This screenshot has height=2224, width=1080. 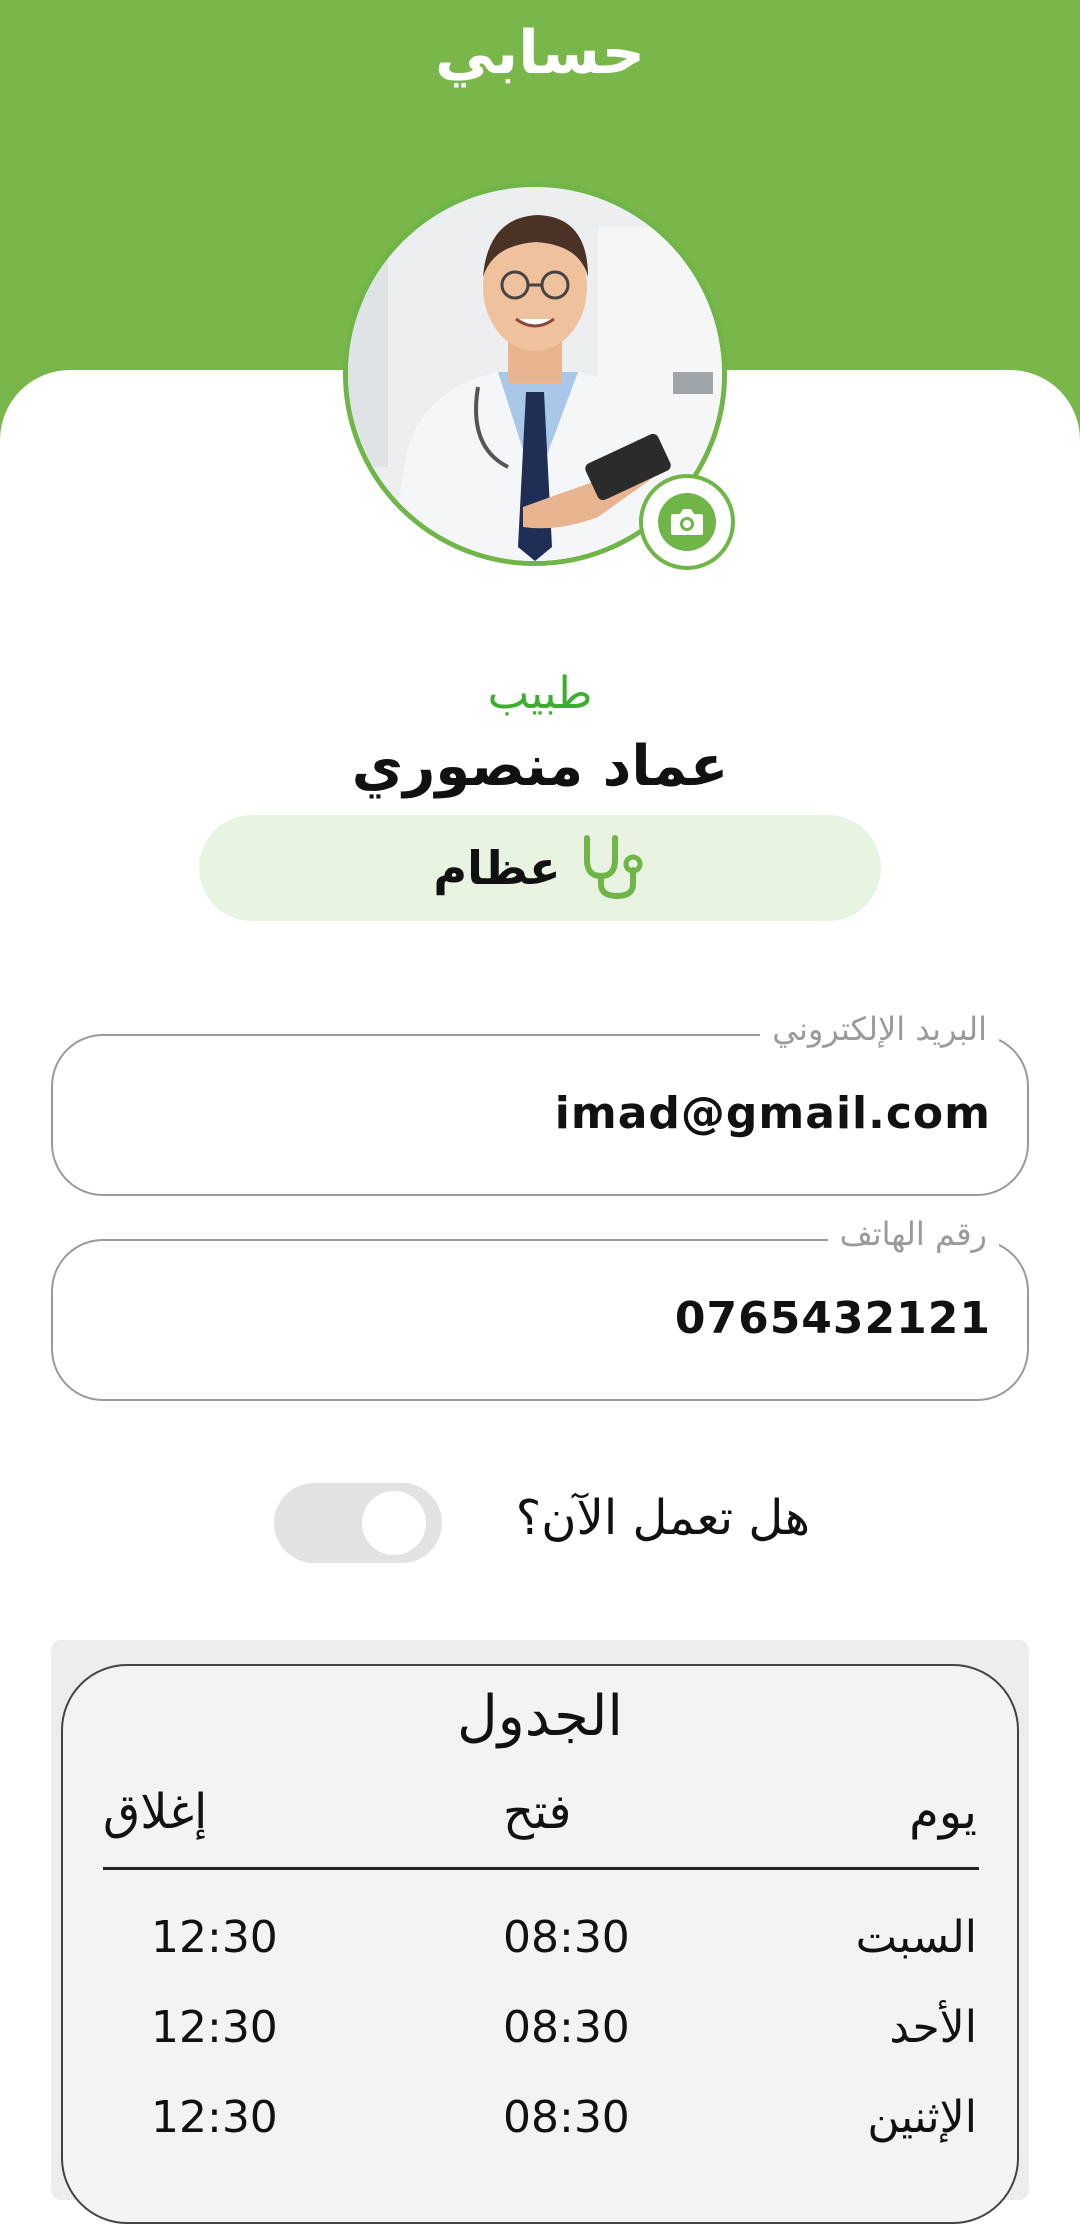 I want to click on schedule-row: الأحد 08:30 12:30, so click(x=540, y=2032).